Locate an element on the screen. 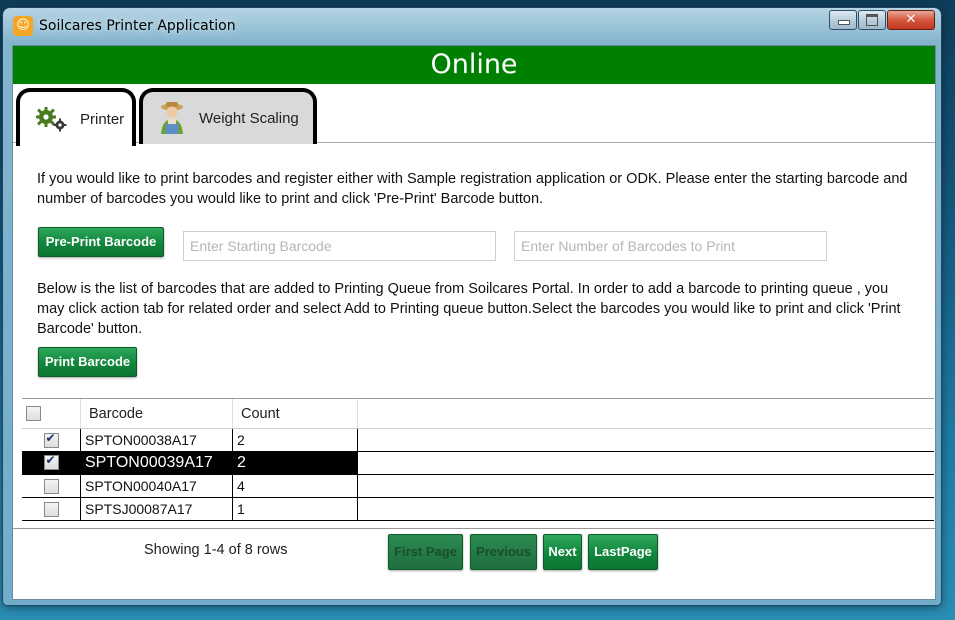  starting-barcode-input is located at coordinates (339, 246).